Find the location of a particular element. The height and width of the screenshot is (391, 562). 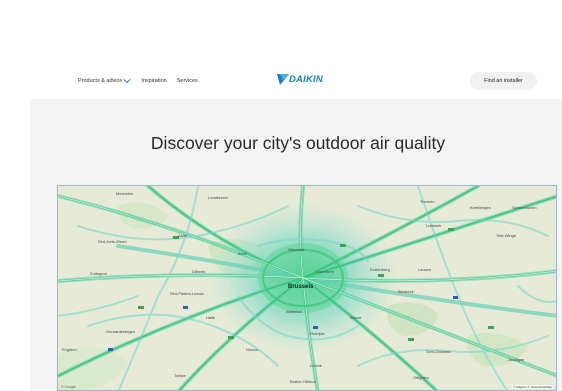

map-attribution: © Mapbox © OpenStreetMap is located at coordinates (532, 387).